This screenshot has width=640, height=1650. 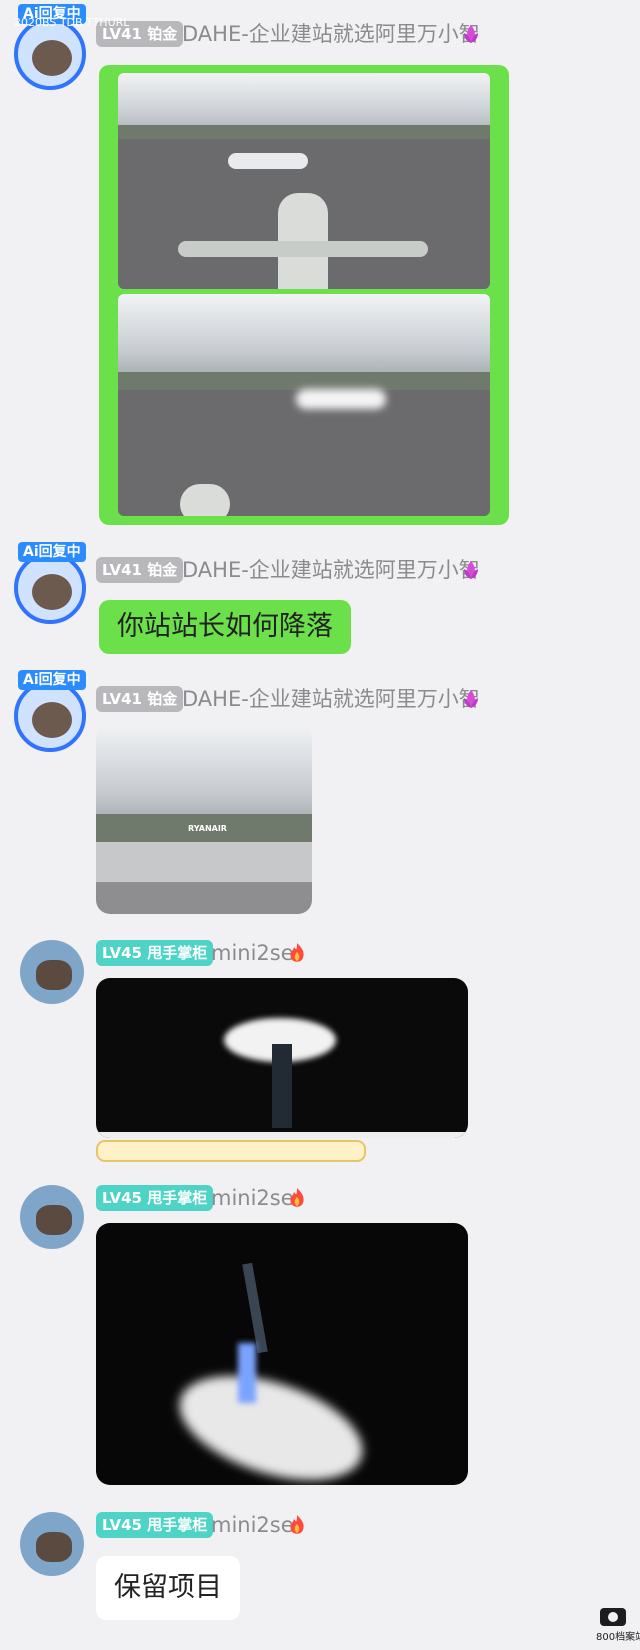 I want to click on camera-icon, so click(x=613, y=1617).